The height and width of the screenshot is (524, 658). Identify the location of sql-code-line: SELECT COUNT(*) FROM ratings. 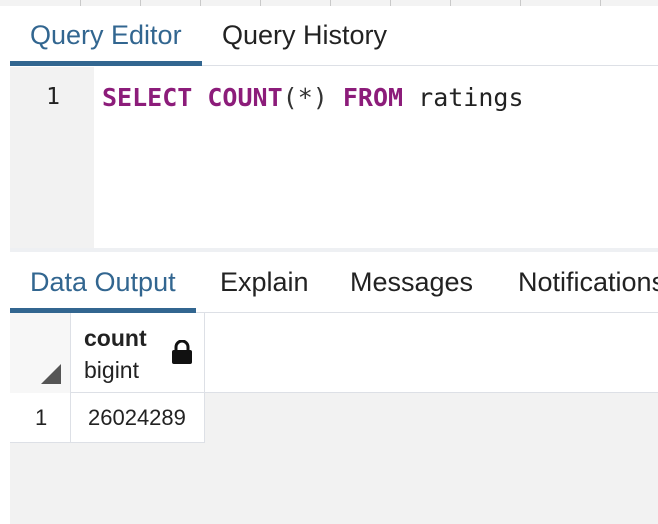
(313, 97).